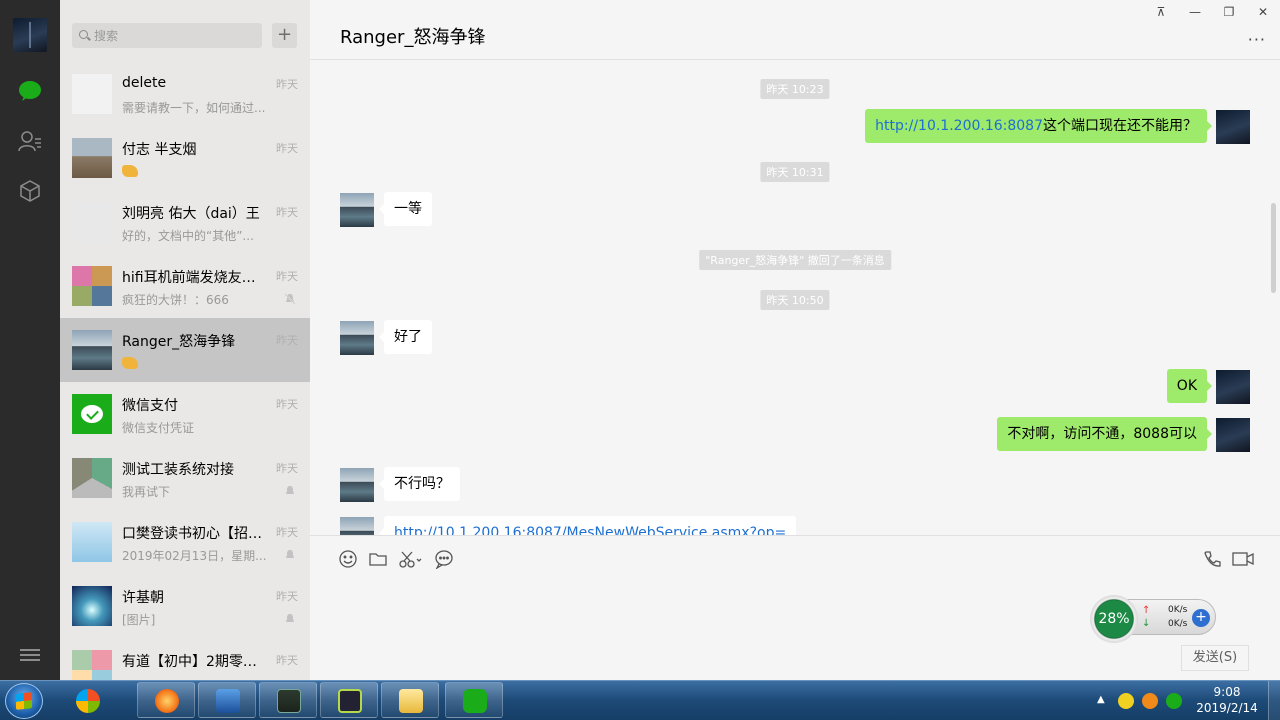 Image resolution: width=1280 pixels, height=720 pixels. What do you see at coordinates (1212, 559) in the screenshot?
I see `voice-call-icon` at bounding box center [1212, 559].